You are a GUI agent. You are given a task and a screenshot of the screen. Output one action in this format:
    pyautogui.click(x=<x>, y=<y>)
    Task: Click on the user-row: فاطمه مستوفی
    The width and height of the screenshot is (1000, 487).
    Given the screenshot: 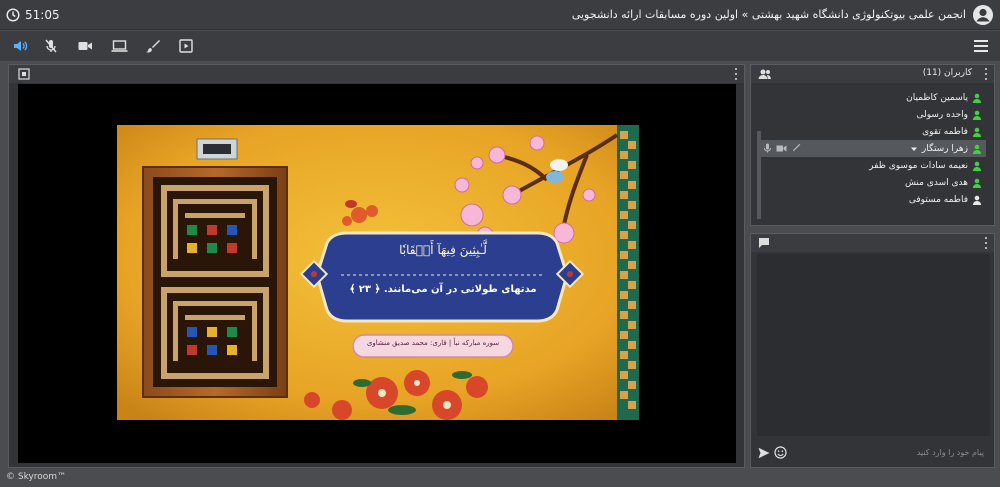 What is the action you would take?
    pyautogui.click(x=871, y=199)
    